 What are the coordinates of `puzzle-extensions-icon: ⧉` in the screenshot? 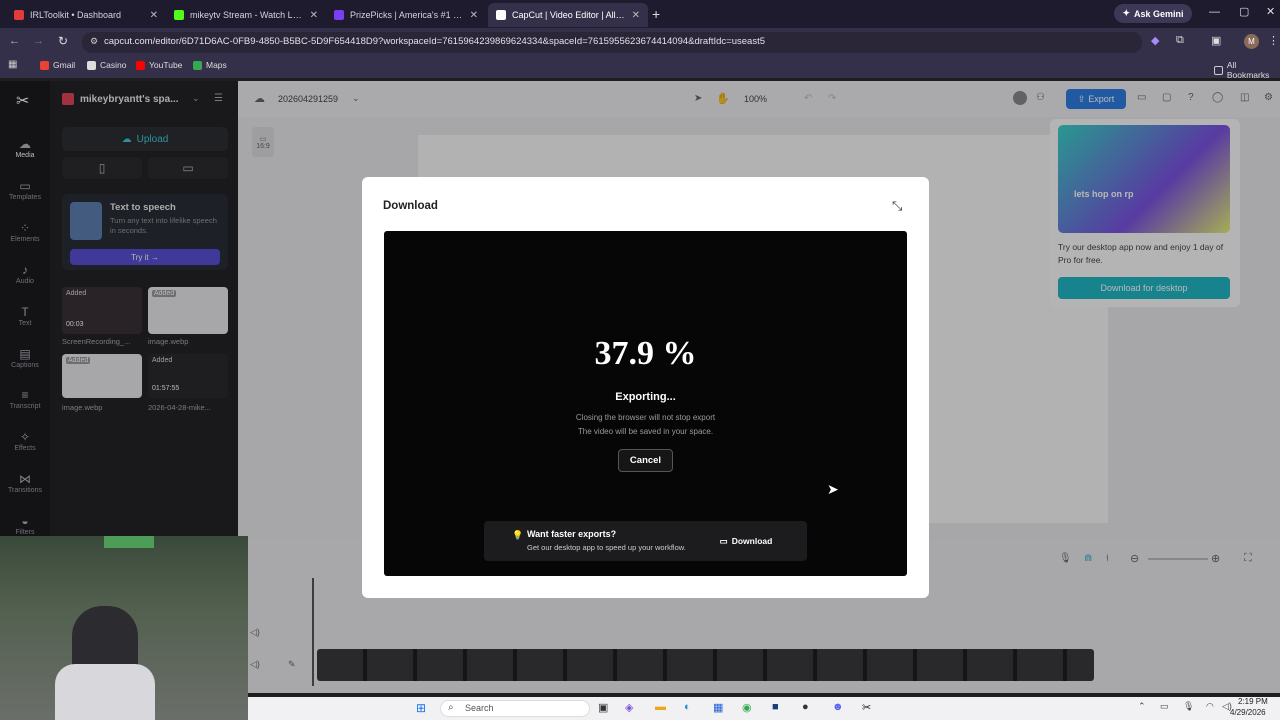 It's located at (1180, 40).